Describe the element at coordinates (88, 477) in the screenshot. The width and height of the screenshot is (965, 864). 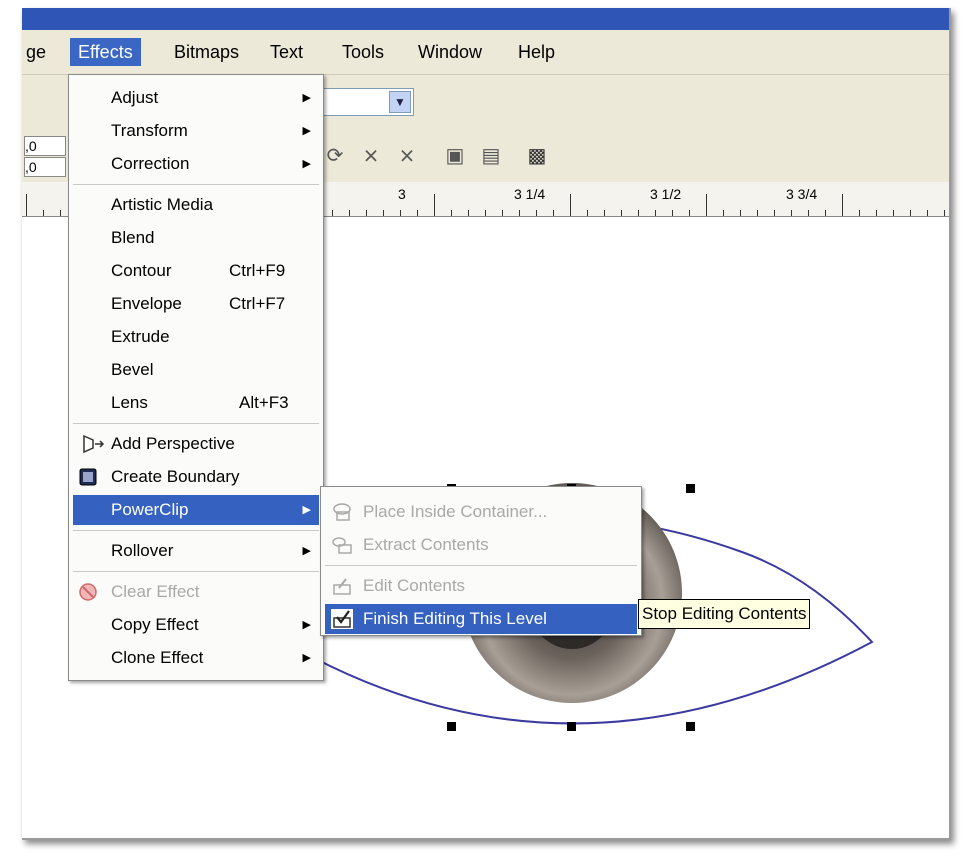
I see `boundary-icon` at that location.